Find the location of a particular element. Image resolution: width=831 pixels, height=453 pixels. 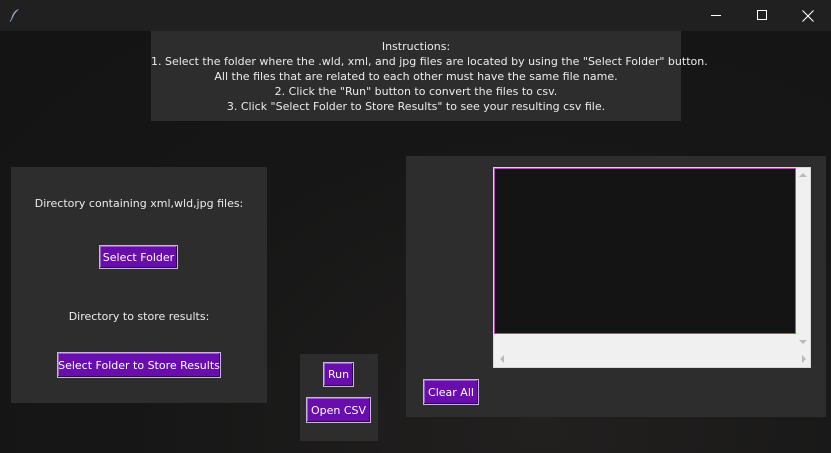

maximize-icon is located at coordinates (761, 15).